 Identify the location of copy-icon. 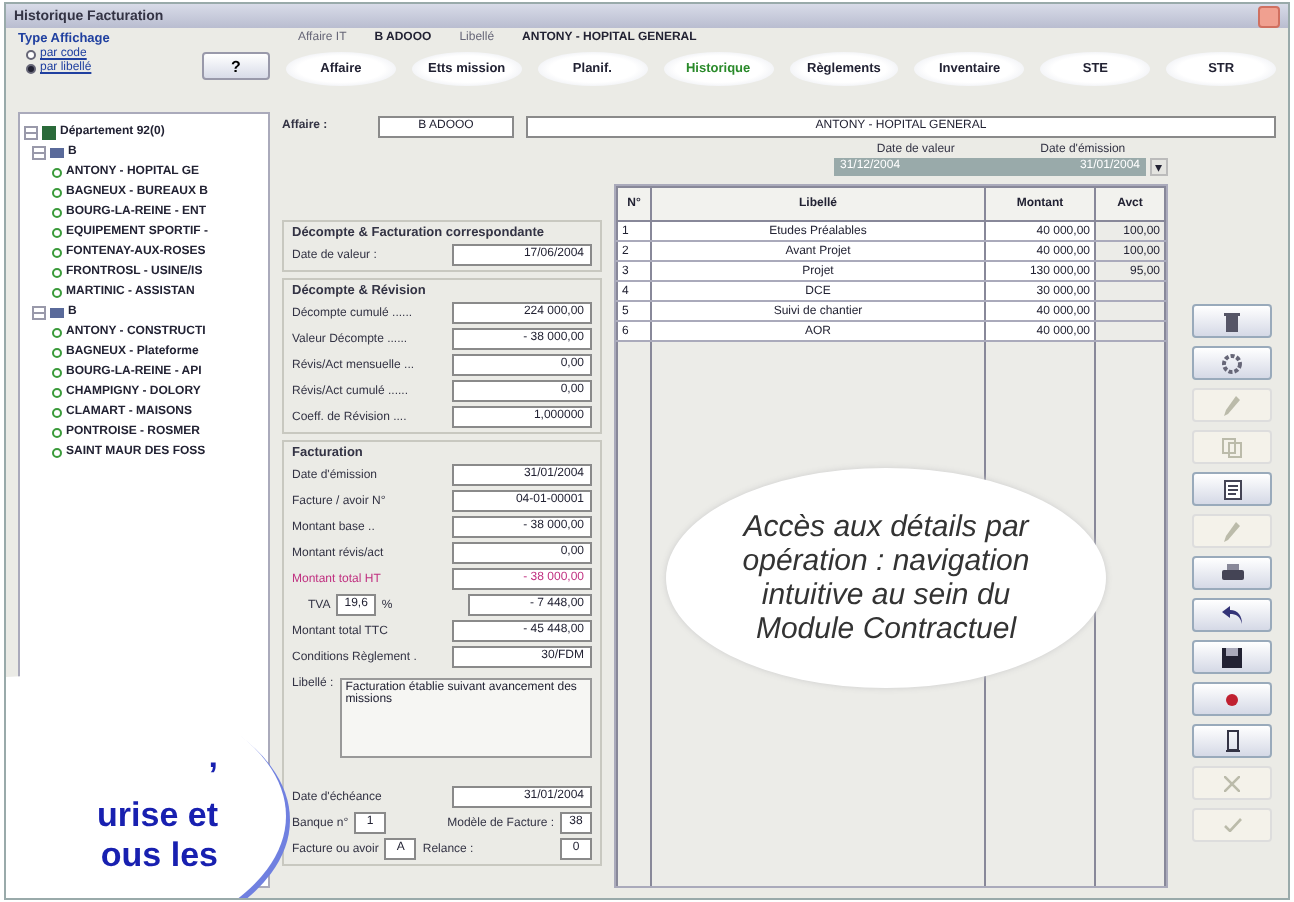
(1232, 447).